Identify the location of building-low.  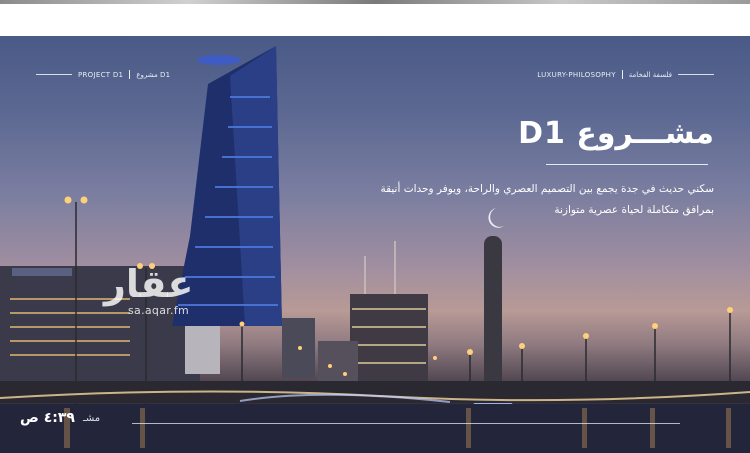
(338, 361).